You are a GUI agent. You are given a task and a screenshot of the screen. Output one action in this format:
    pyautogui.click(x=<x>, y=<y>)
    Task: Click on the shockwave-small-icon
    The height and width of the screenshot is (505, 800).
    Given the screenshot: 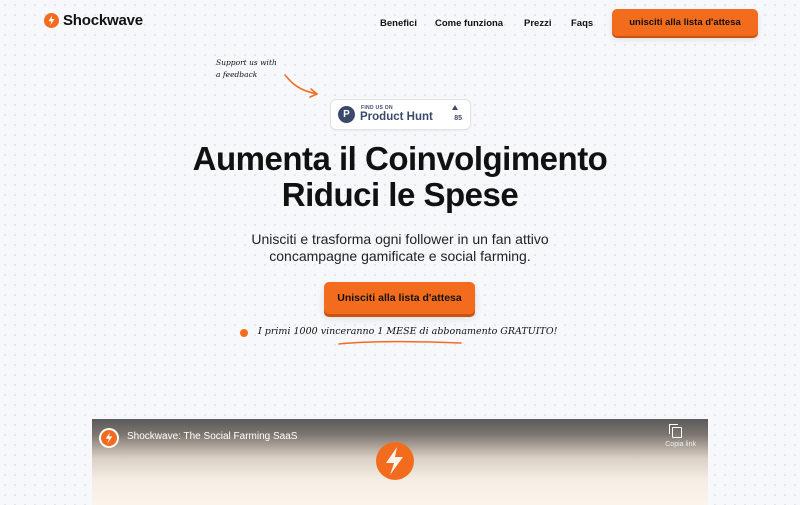 What is the action you would take?
    pyautogui.click(x=109, y=438)
    